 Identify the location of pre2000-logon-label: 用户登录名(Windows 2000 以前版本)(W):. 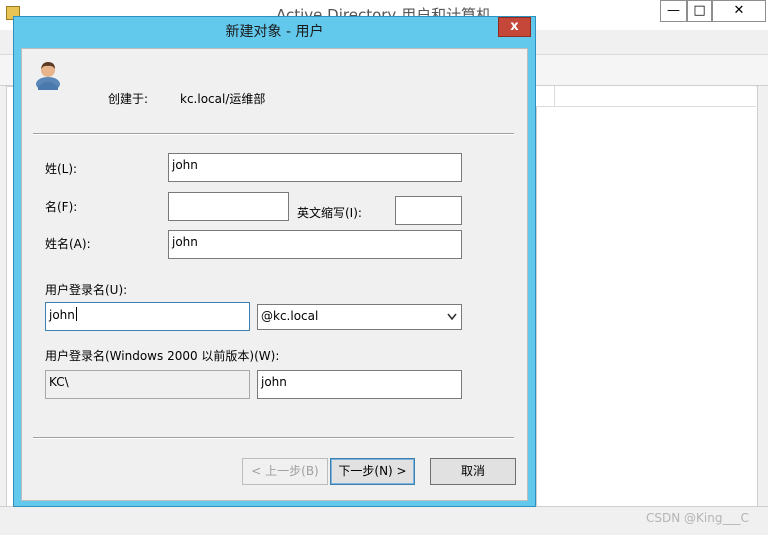
(162, 356).